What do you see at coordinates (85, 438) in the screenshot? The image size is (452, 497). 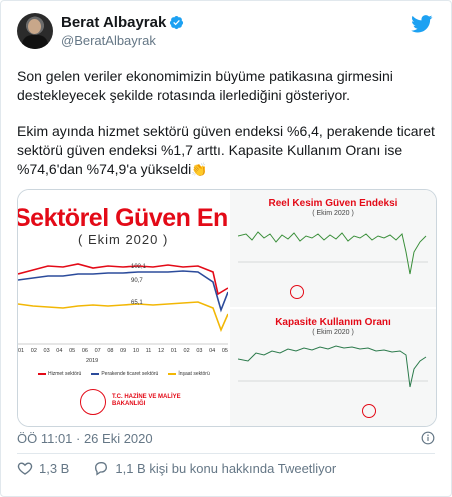 I see `tweet-timestamp: ÖÖ 11:01 · 26 Eki 2020` at bounding box center [85, 438].